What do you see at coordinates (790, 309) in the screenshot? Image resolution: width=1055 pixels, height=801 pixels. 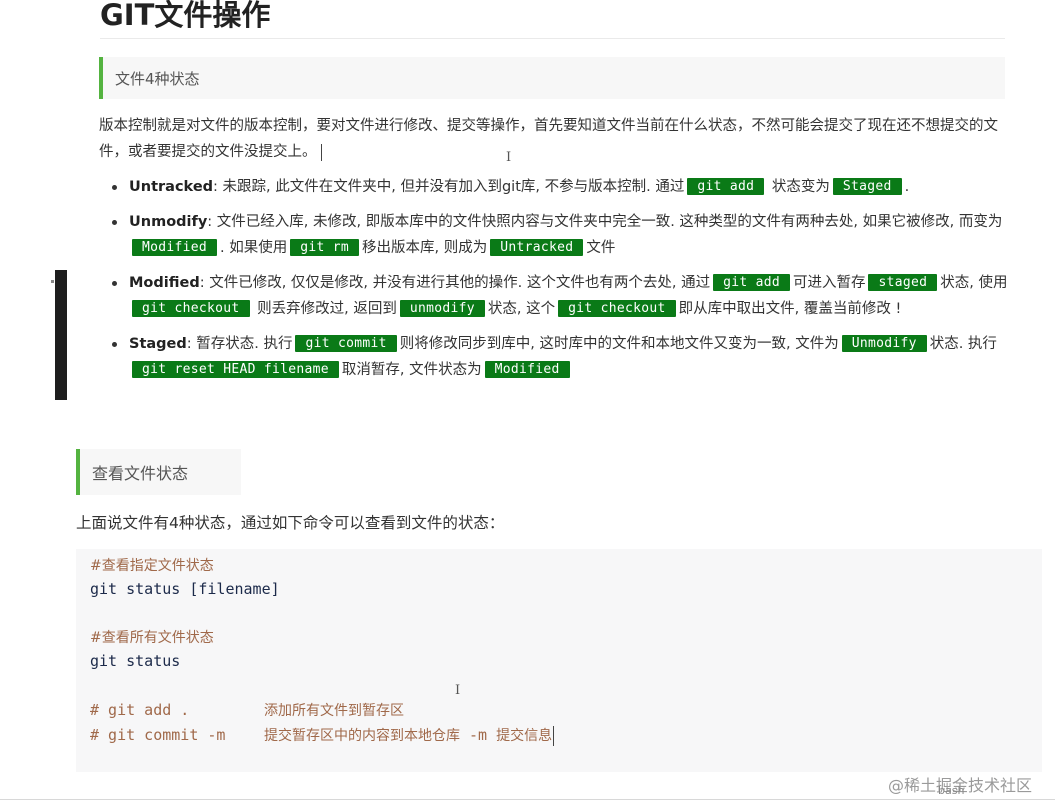 I see `item-text: 即从库中取出文件, 覆盖当前修改 !` at bounding box center [790, 309].